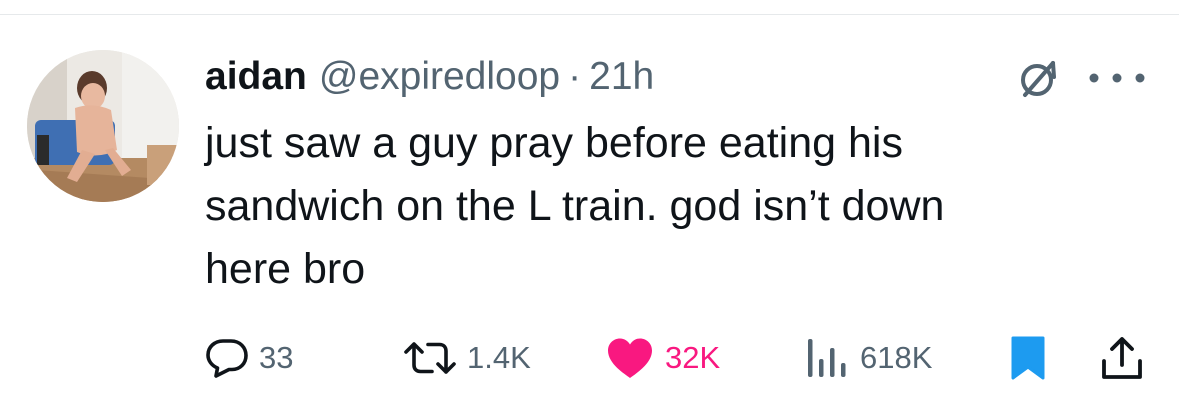  I want to click on repost-count: 1.4K, so click(499, 357).